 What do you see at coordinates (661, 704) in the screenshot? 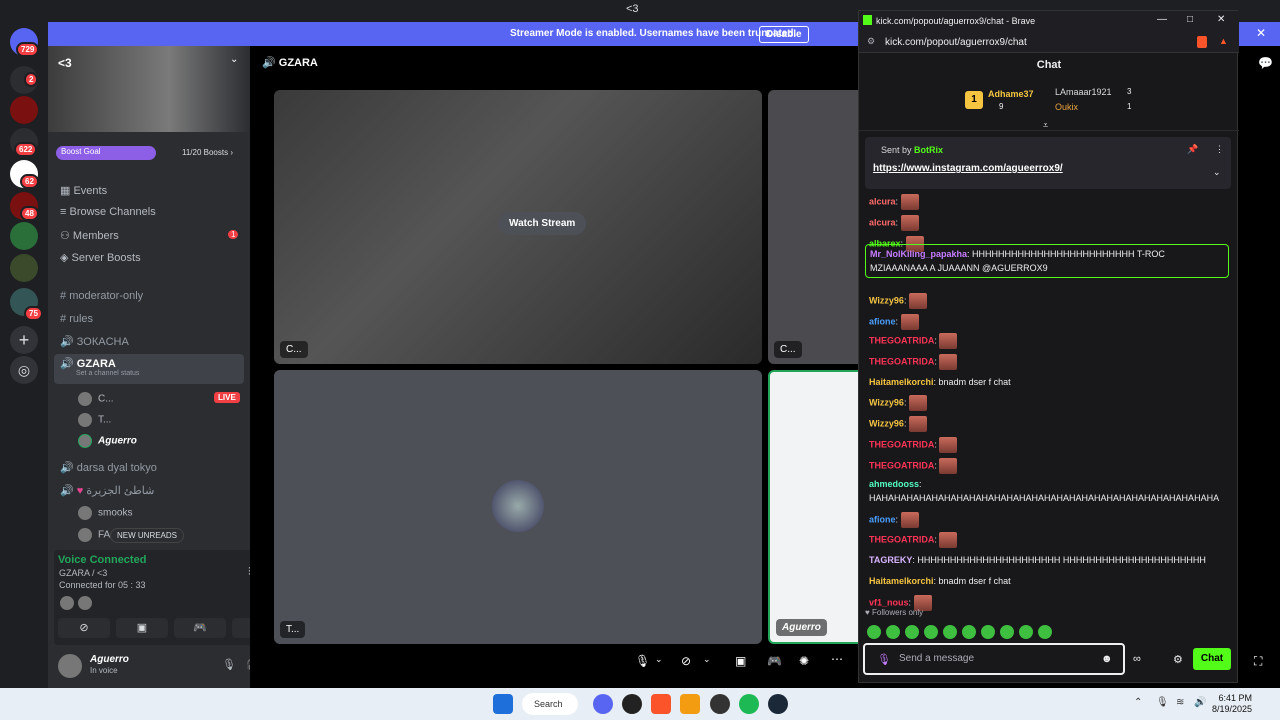
I see `brave-app-icon` at bounding box center [661, 704].